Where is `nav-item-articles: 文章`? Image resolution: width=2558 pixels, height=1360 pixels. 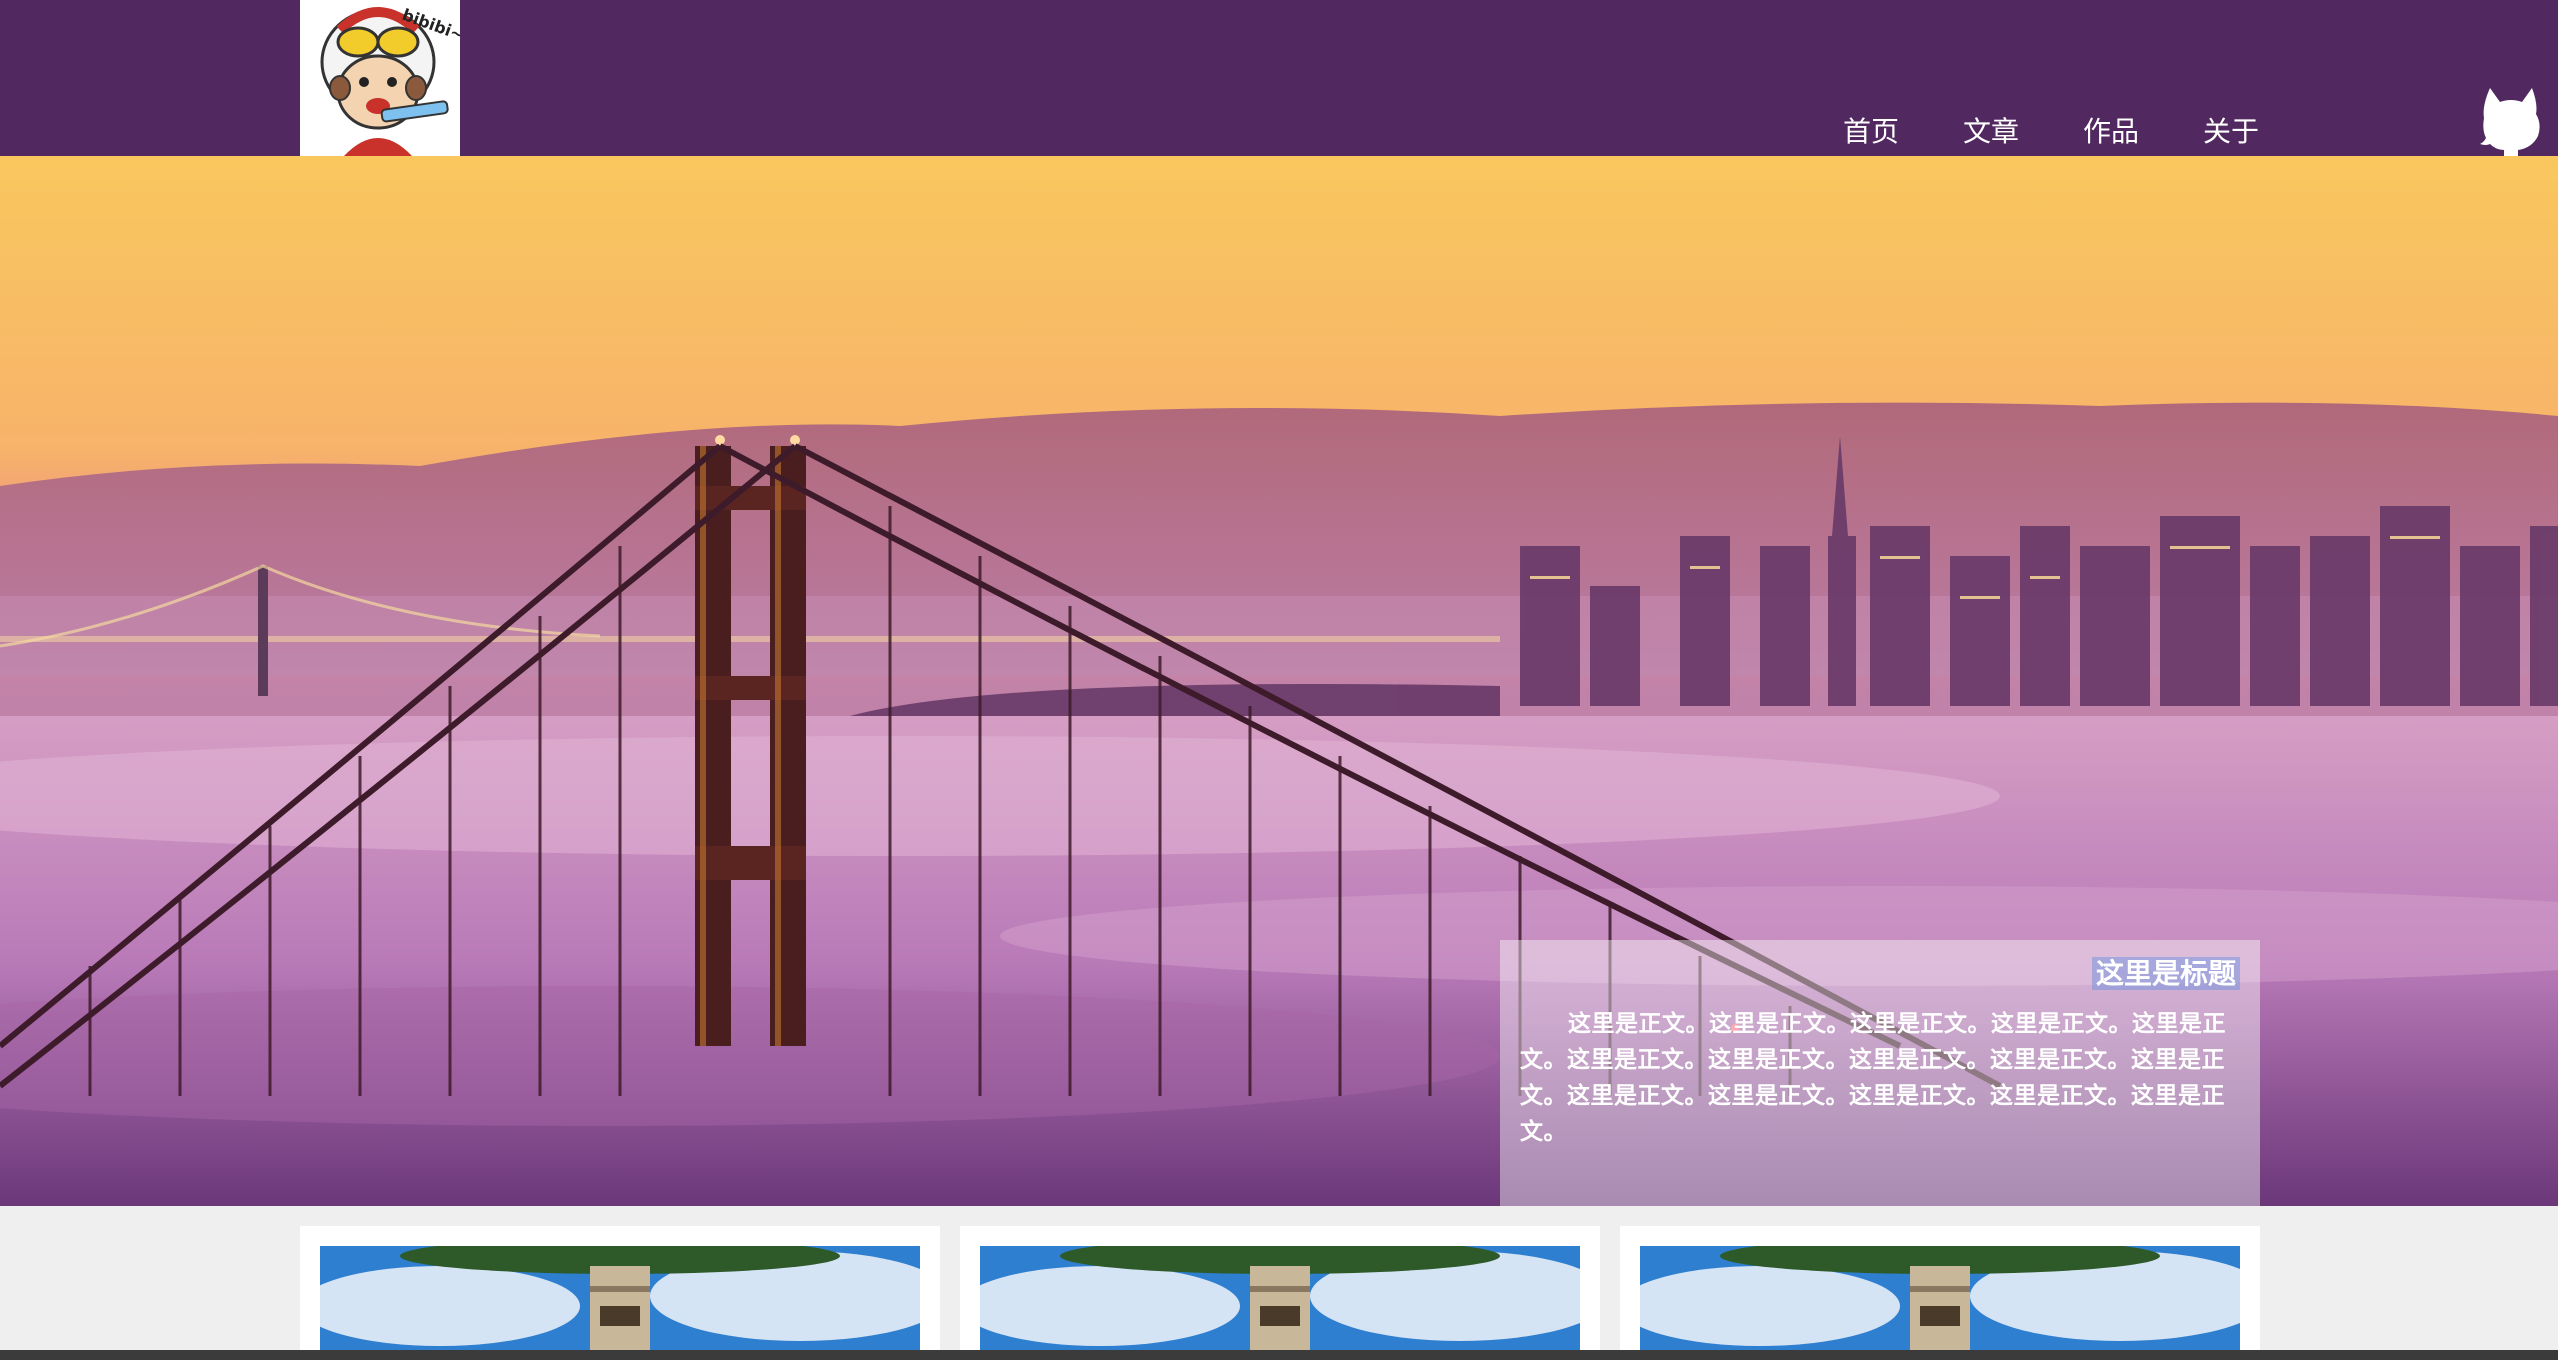 nav-item-articles: 文章 is located at coordinates (1991, 132).